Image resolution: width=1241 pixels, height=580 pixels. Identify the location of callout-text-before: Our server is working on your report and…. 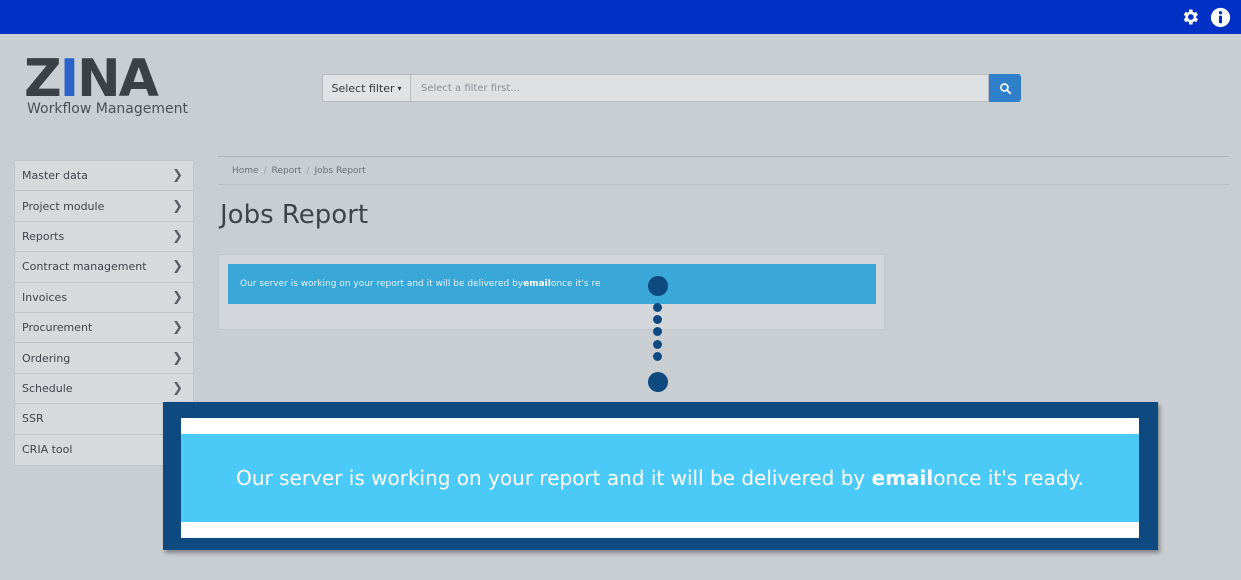
(551, 478).